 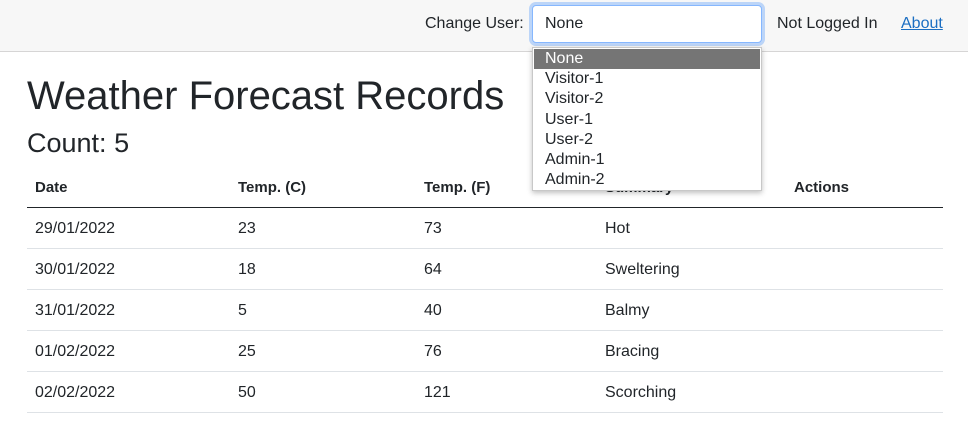 I want to click on cell-temp-f: 73, so click(x=433, y=228).